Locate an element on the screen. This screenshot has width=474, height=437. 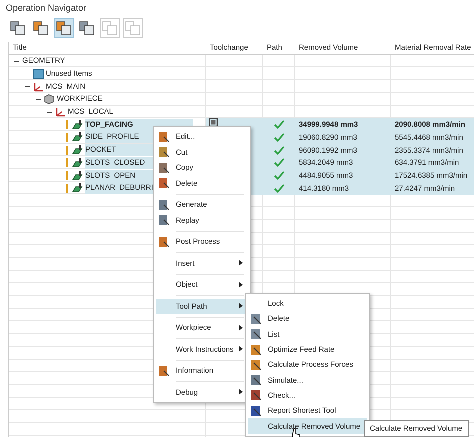
workpiece-icon is located at coordinates (49, 99).